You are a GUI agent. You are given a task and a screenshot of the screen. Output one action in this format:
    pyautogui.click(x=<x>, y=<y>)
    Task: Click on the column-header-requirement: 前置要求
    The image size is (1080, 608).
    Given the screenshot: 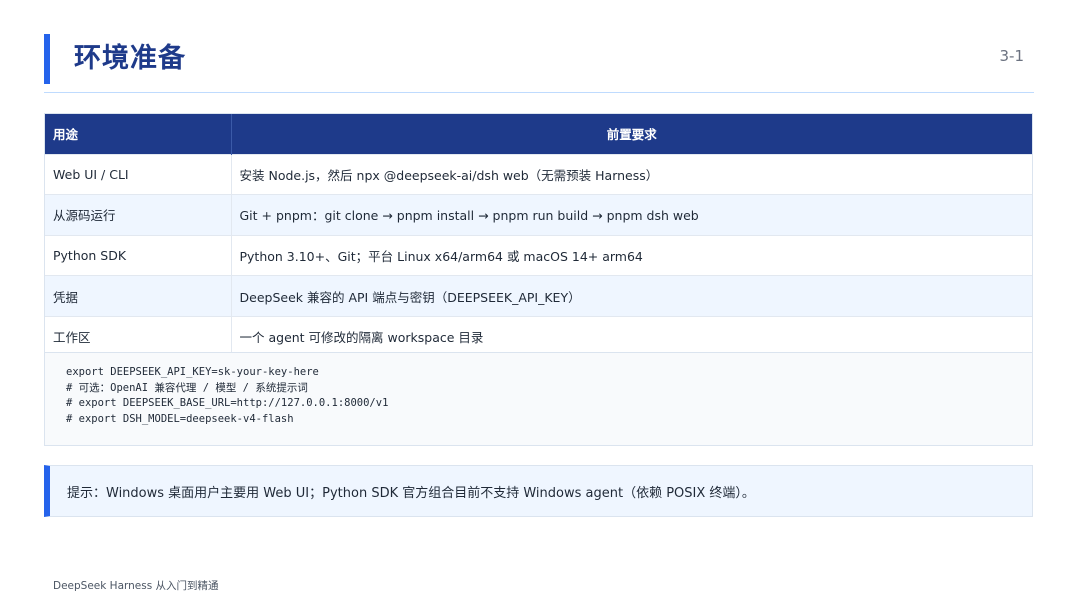 What is the action you would take?
    pyautogui.click(x=631, y=134)
    